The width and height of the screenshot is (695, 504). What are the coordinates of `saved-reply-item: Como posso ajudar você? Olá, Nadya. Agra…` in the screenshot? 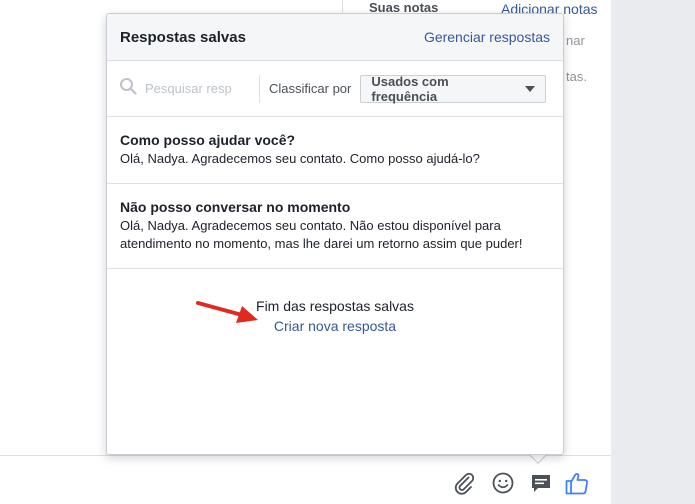 It's located at (335, 150).